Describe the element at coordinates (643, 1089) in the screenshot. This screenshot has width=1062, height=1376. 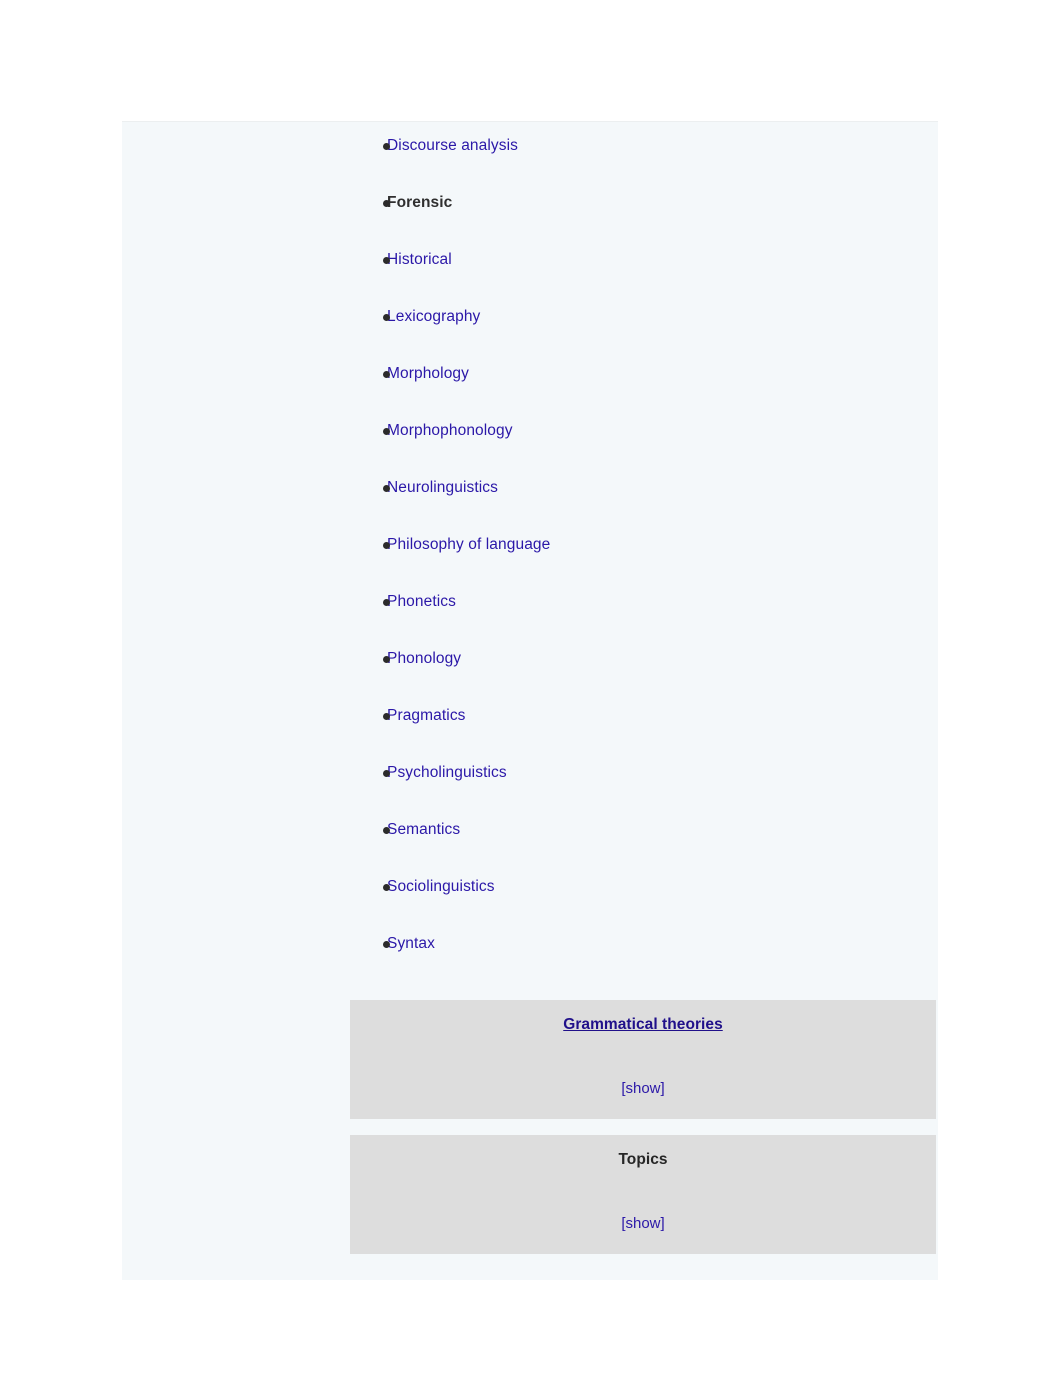
I see `navbox-toggle-grammatical-theories: [show]` at that location.